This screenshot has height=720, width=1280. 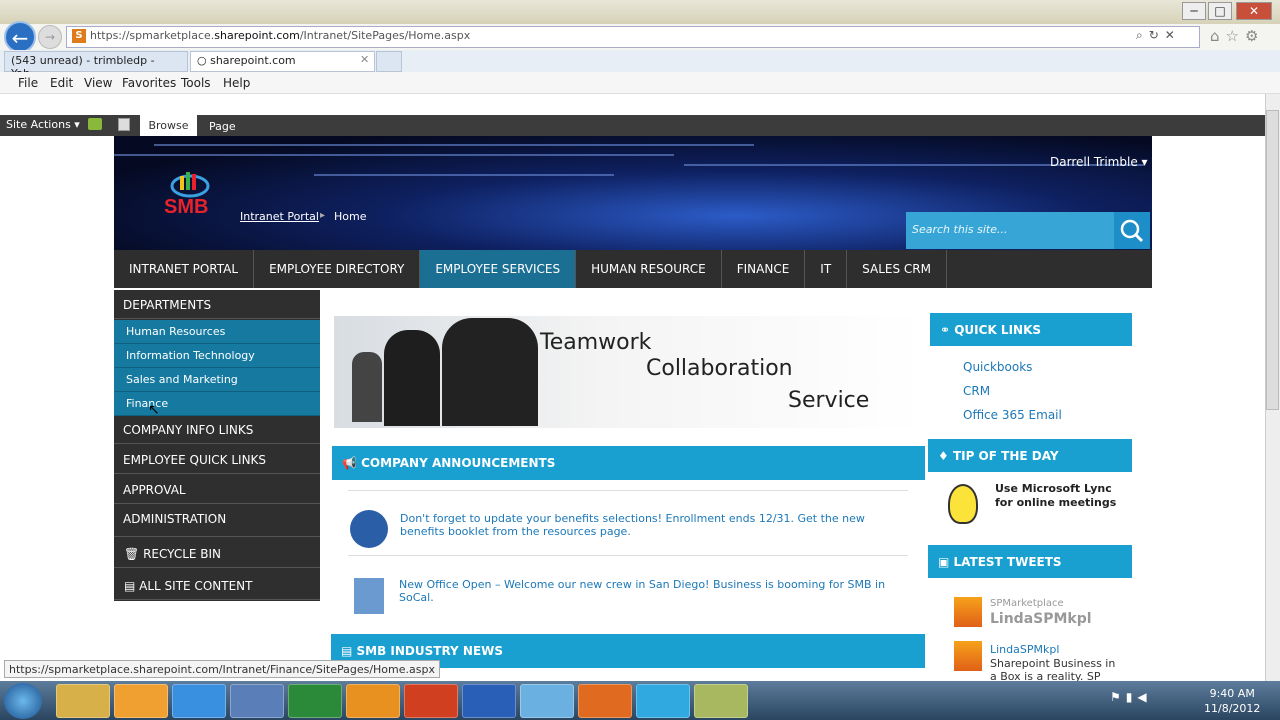 I want to click on tweets-header: ▣ LATEST TWEETS, so click(x=1030, y=561).